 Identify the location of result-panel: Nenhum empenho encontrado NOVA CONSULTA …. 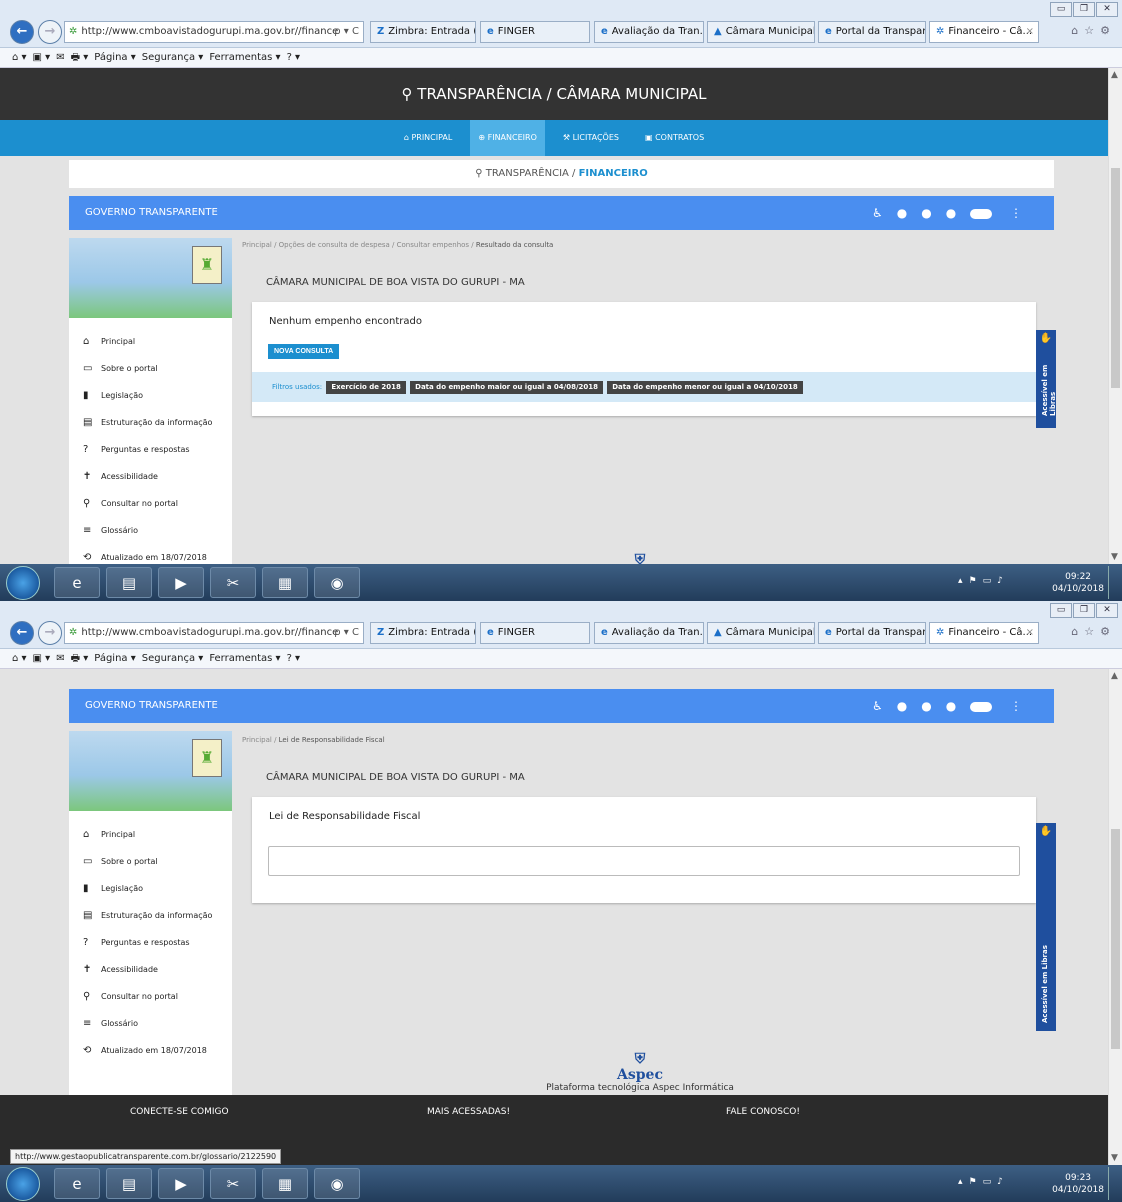
(644, 359).